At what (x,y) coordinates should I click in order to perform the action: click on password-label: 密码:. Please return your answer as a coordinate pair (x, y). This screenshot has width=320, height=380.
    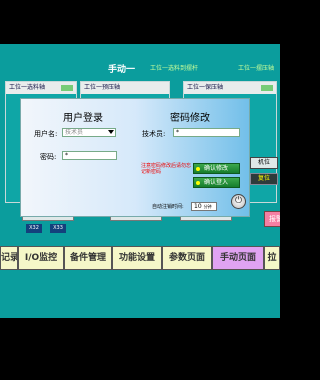
    Looking at the image, I should click on (48, 157).